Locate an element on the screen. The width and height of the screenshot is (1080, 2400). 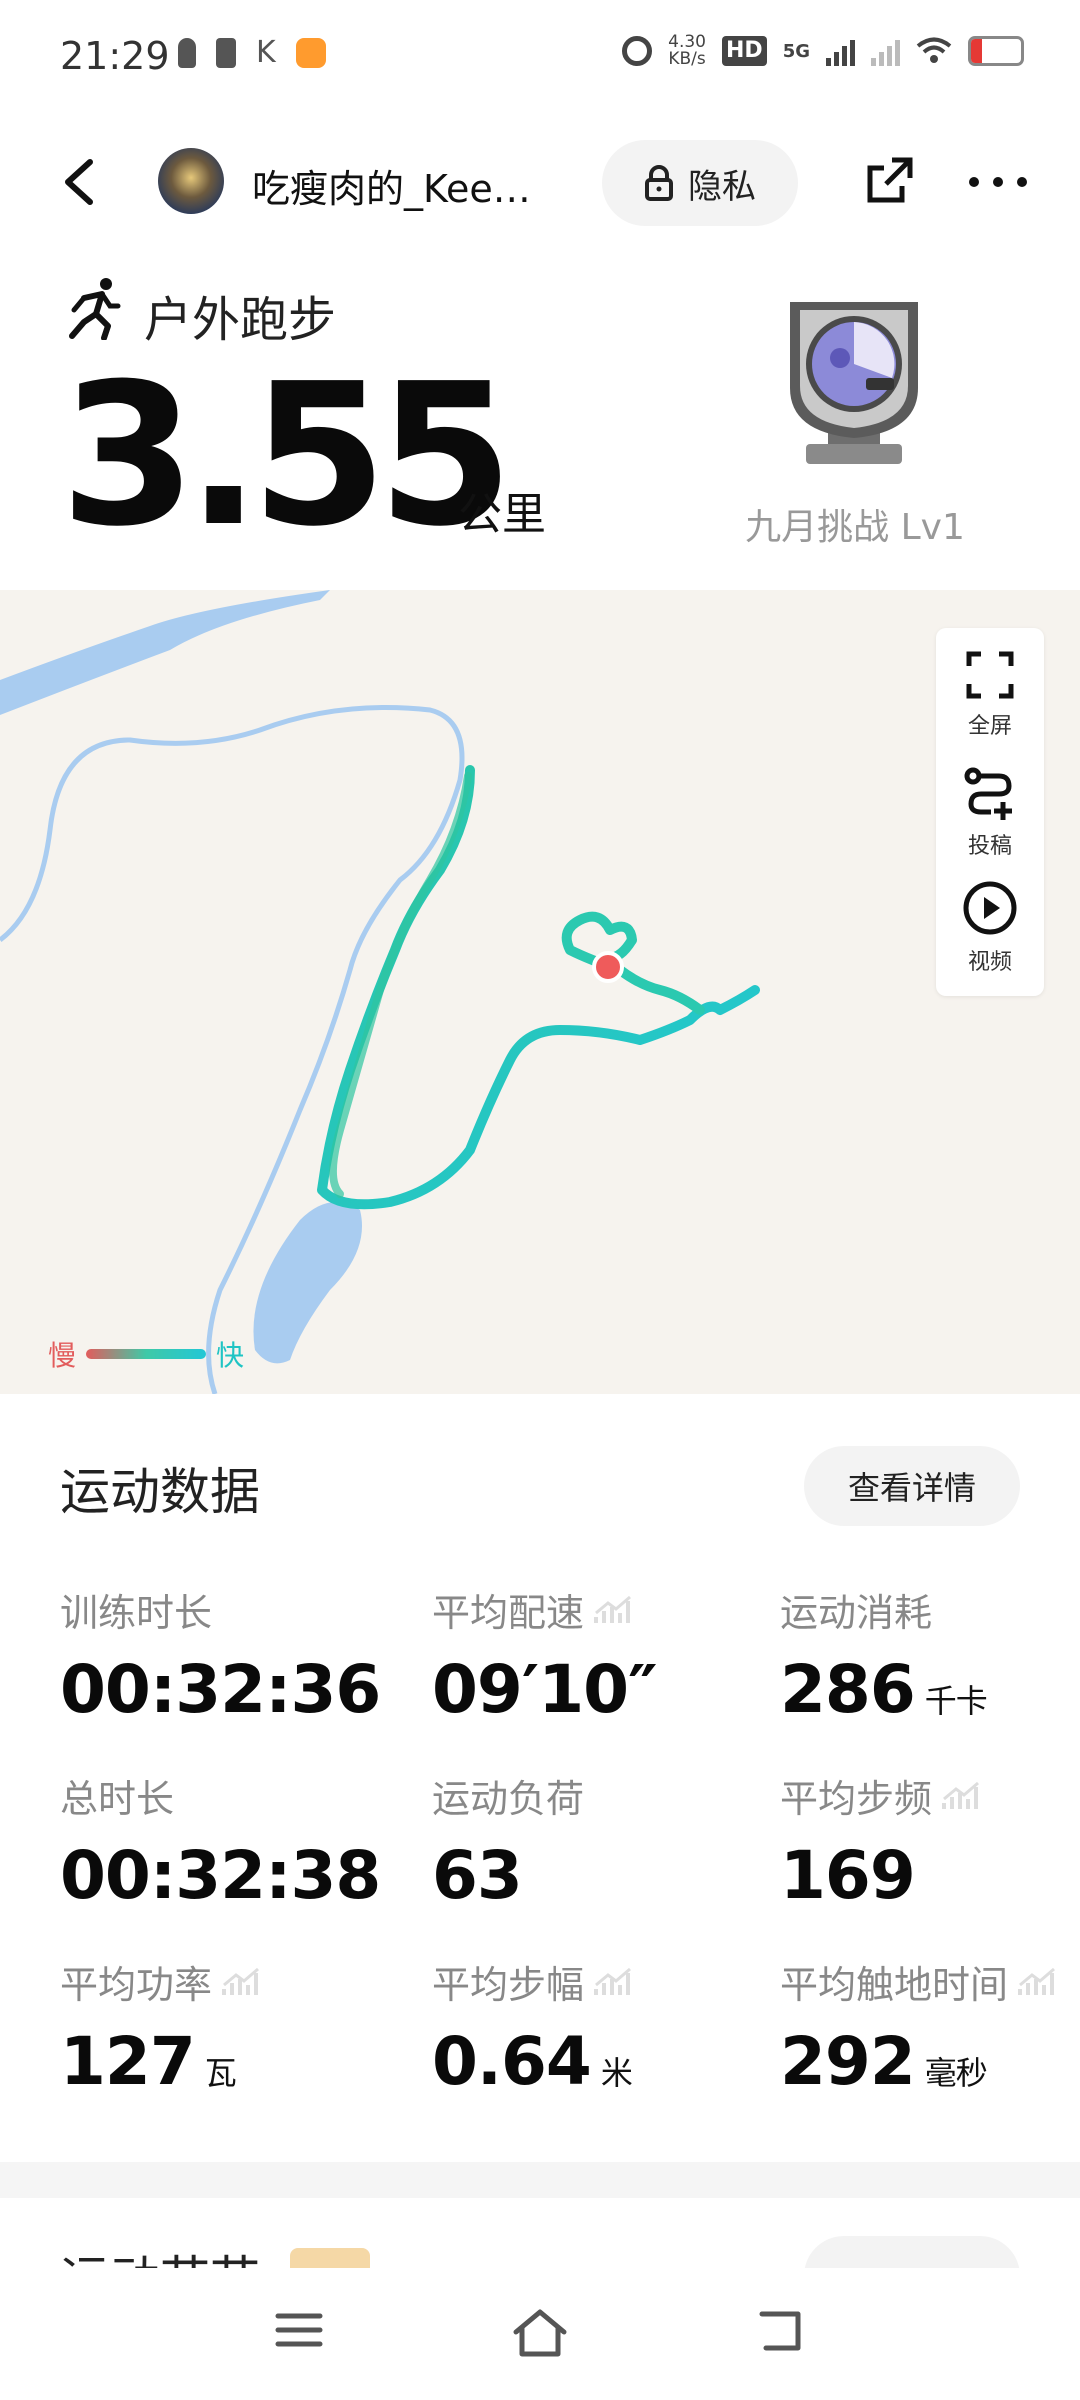
net-speed-unit: KB/s is located at coordinates (687, 59).